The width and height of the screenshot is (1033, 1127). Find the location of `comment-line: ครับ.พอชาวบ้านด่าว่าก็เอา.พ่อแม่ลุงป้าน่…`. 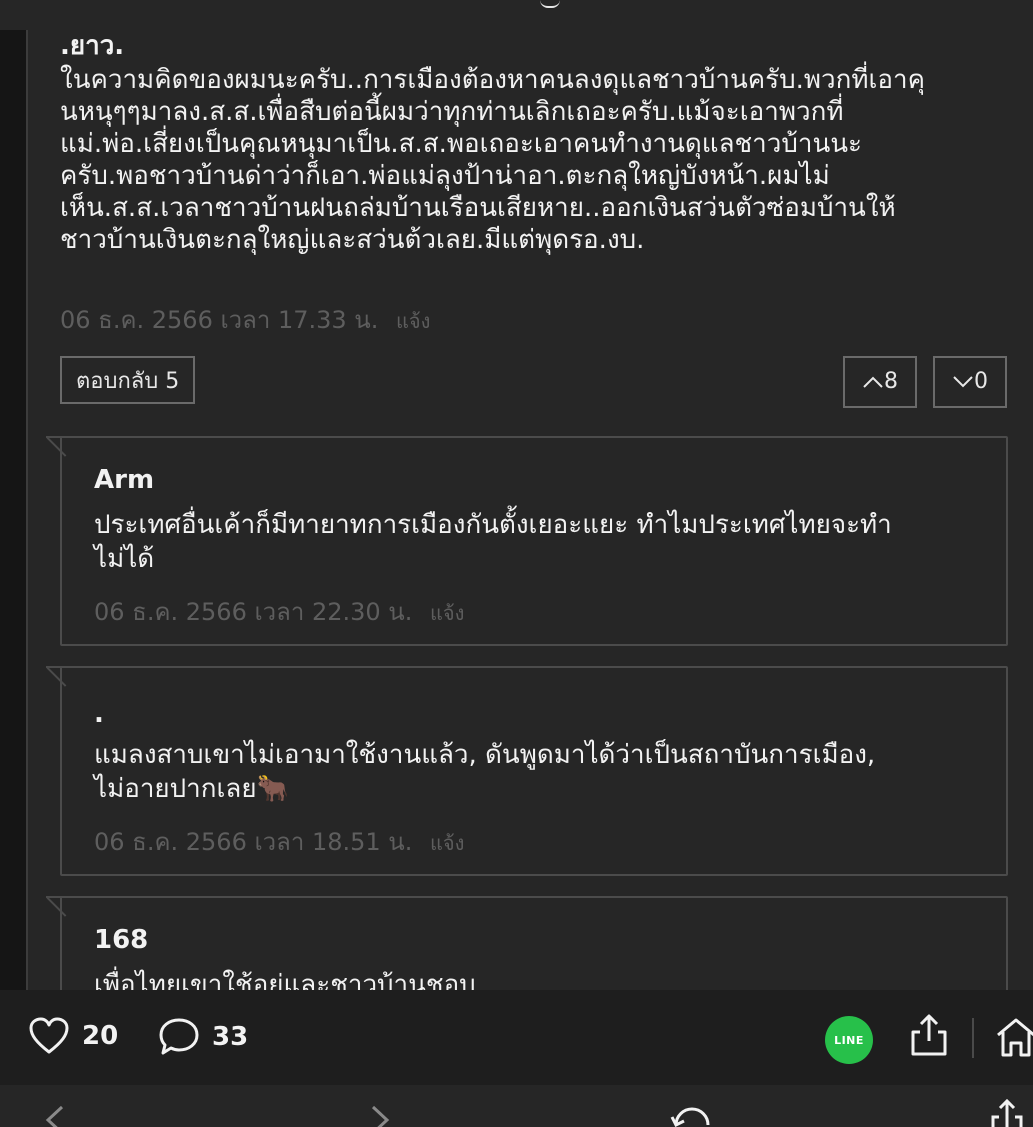

comment-line: ครับ.พอชาวบ้านด่าว่าก็เอา.พ่อแม่ลุงป้าน่… is located at coordinates (445, 176).